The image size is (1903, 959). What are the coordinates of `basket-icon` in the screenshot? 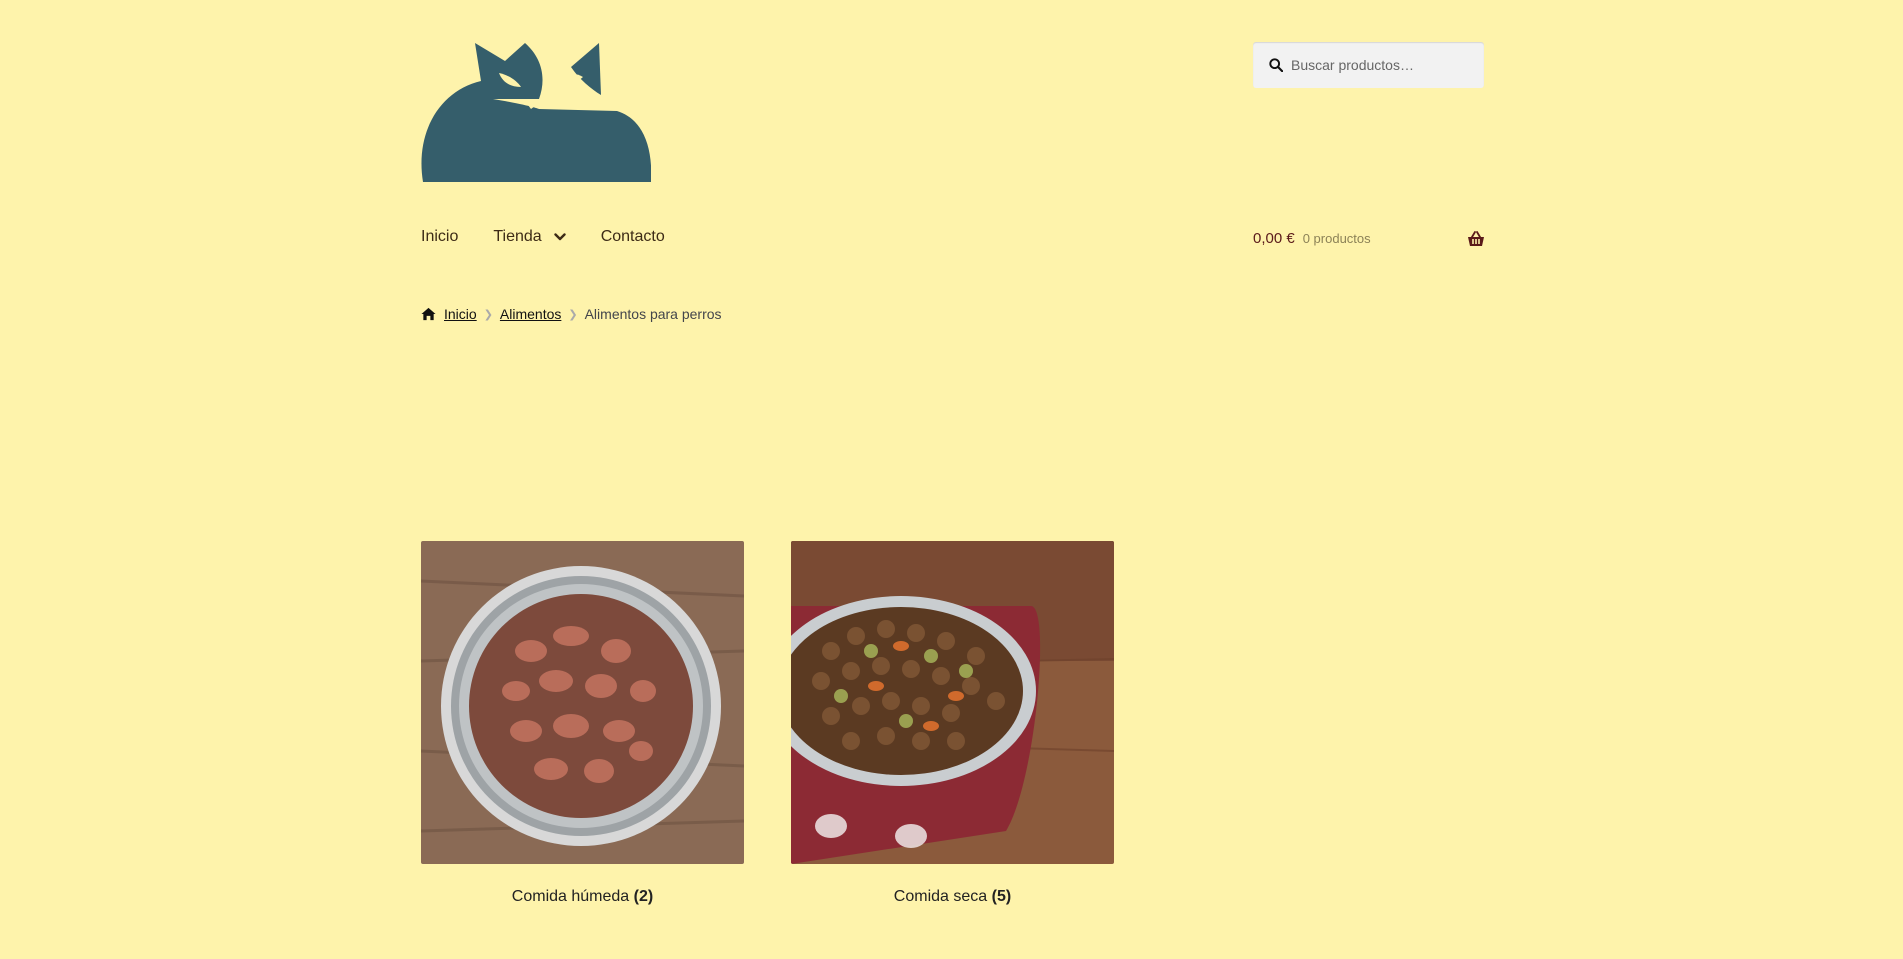 It's located at (1476, 238).